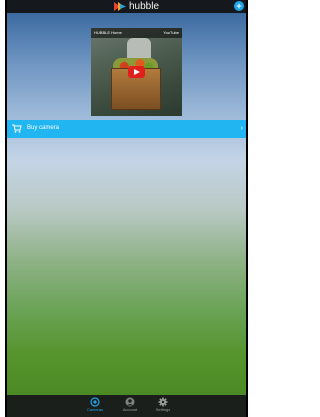  I want to click on tab-account: Account, so click(130, 406).